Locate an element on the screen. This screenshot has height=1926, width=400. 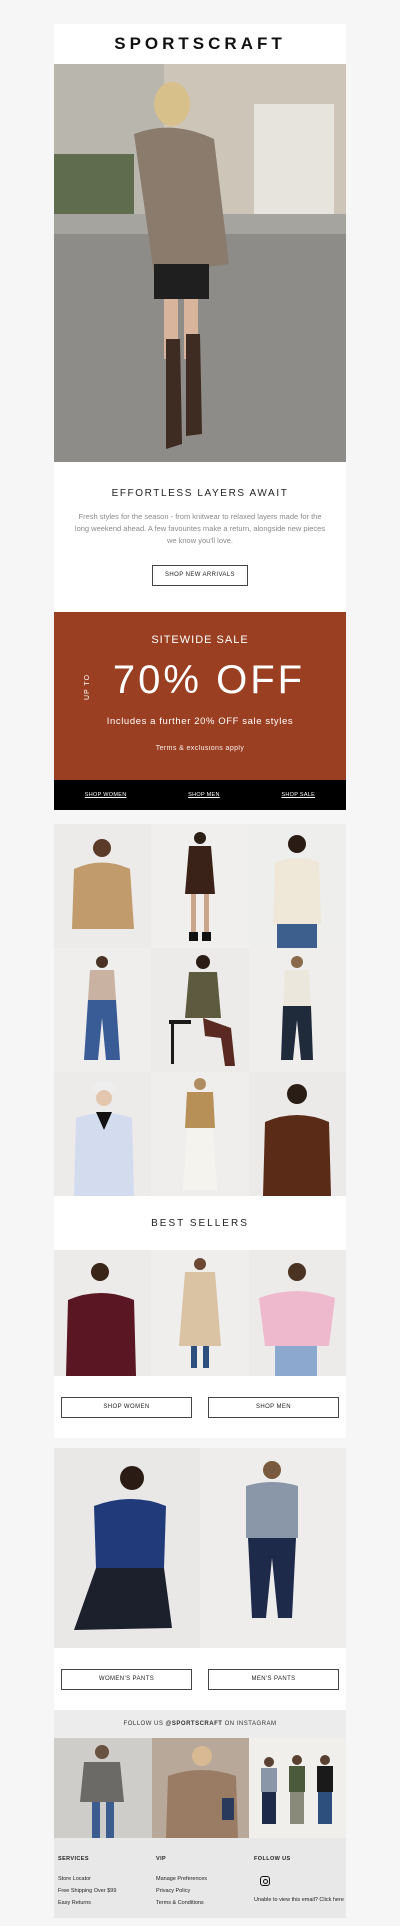
footer-follow-heading: FOLLOW US is located at coordinates (272, 1859).